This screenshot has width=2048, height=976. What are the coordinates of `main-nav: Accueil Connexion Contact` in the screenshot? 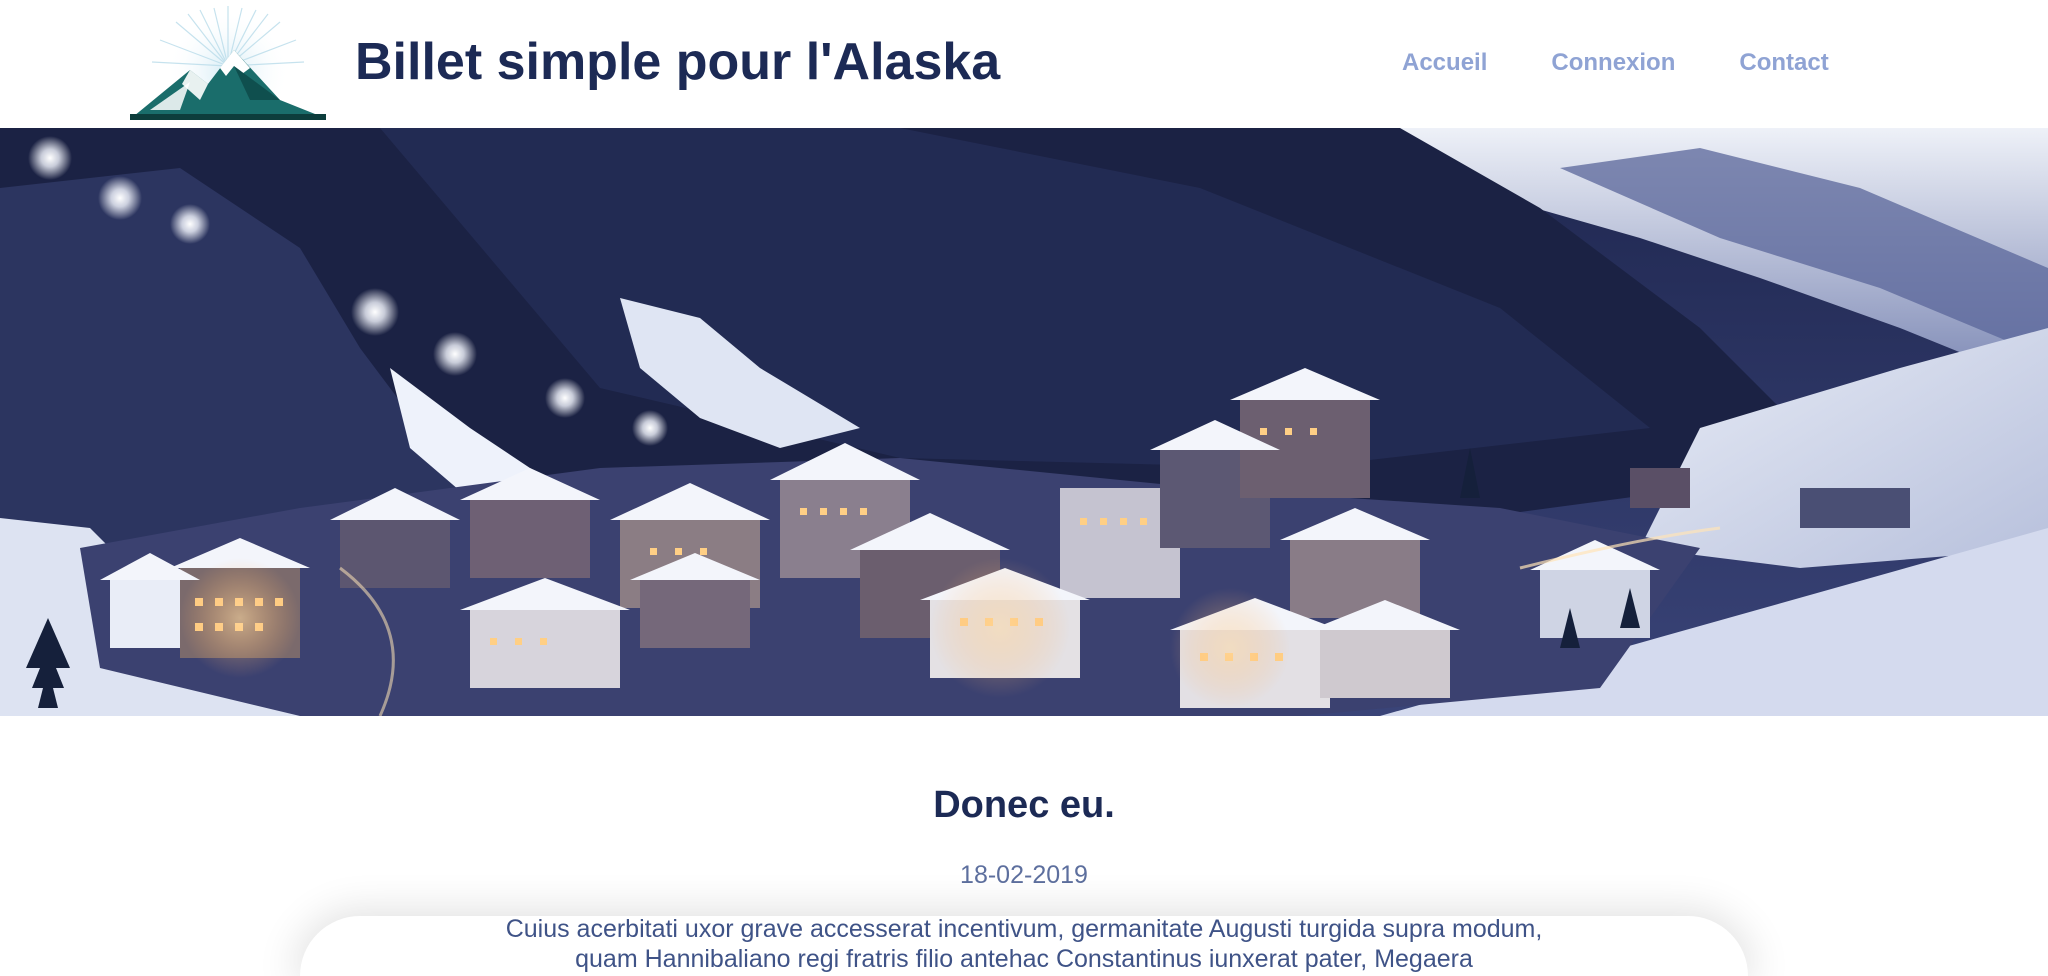 It's located at (1615, 63).